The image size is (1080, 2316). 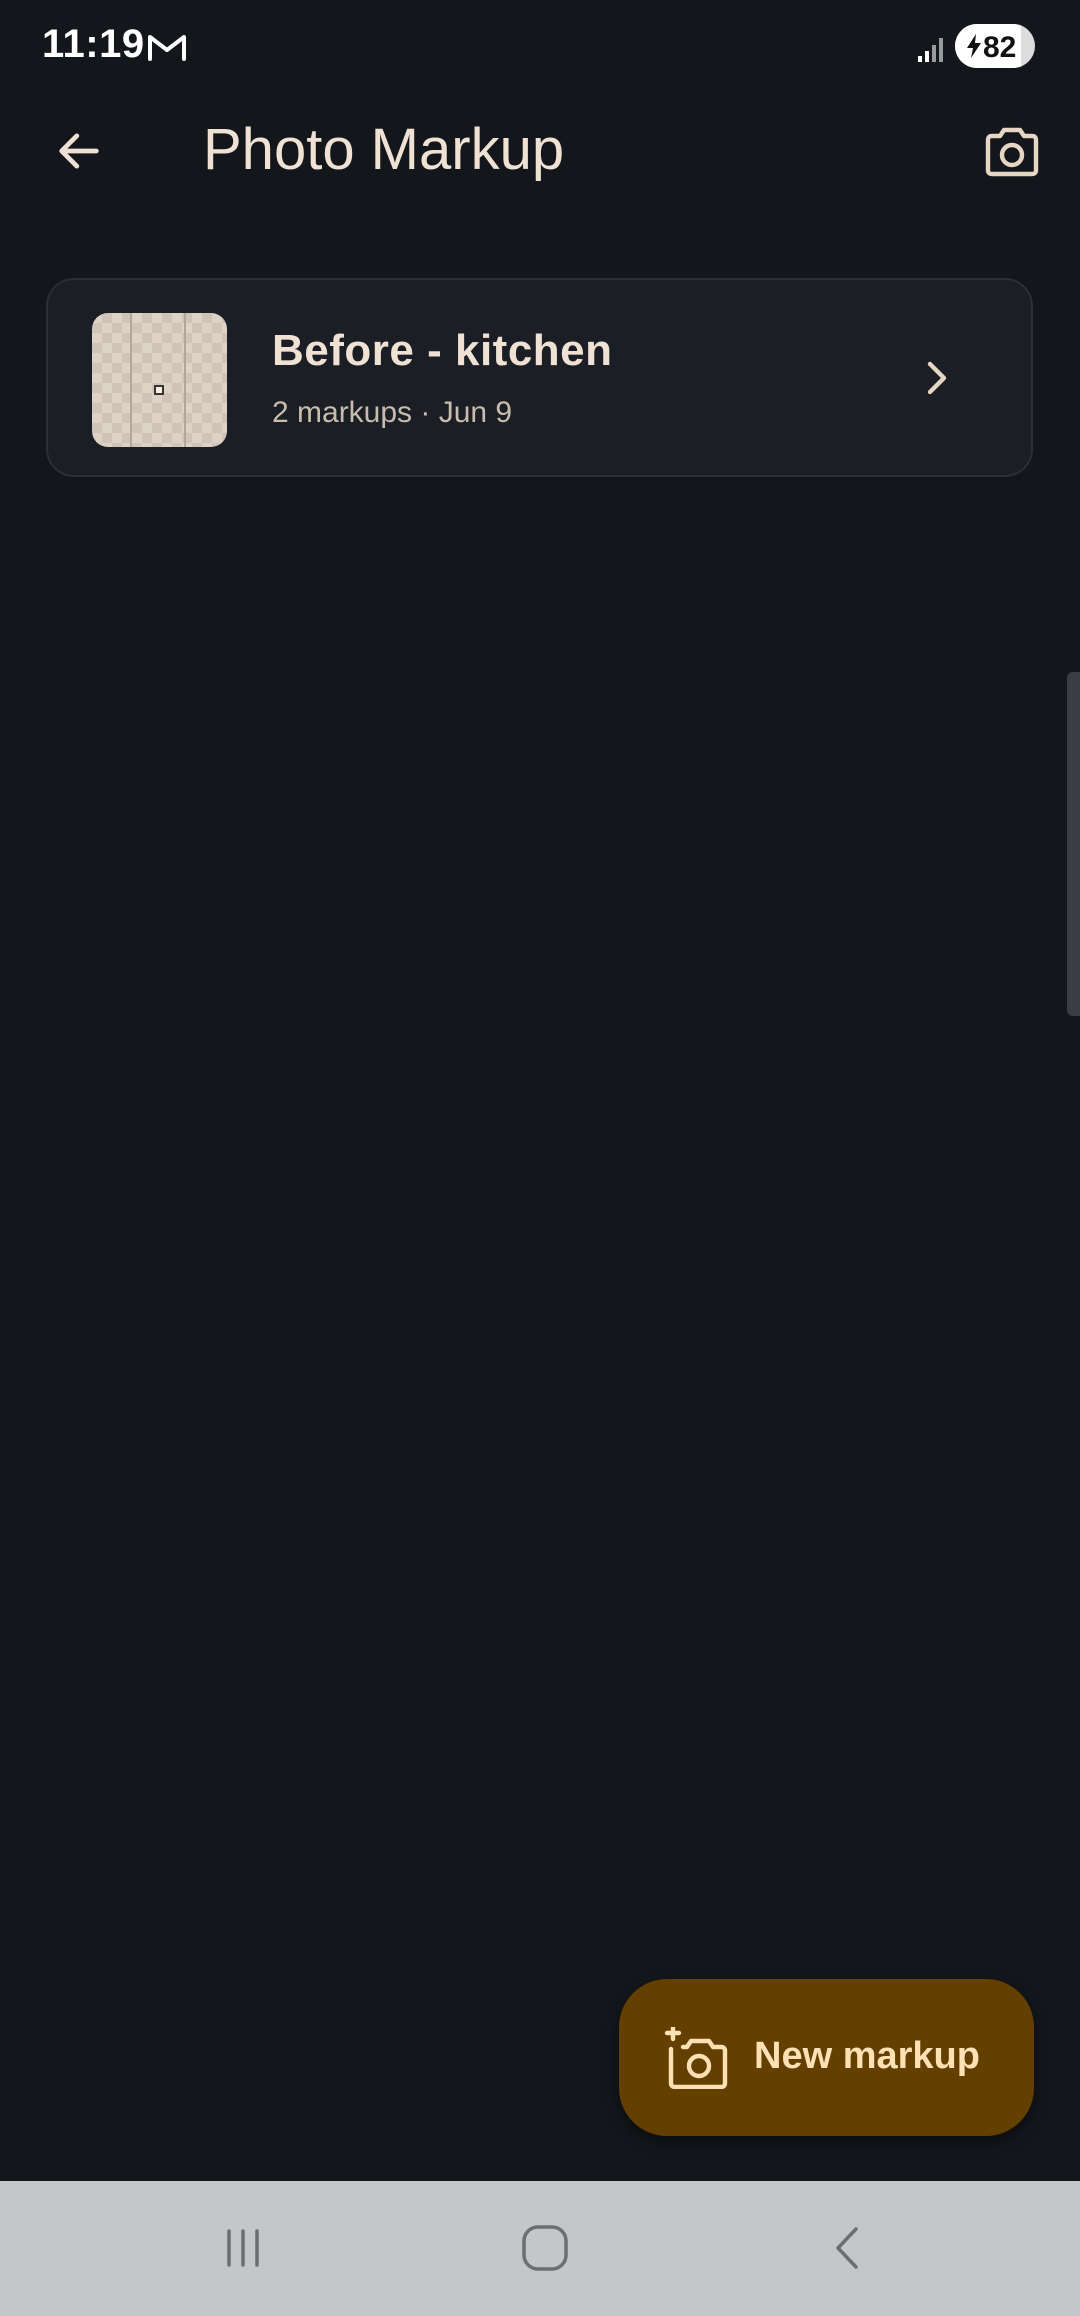 I want to click on chevron-right-icon, so click(x=937, y=378).